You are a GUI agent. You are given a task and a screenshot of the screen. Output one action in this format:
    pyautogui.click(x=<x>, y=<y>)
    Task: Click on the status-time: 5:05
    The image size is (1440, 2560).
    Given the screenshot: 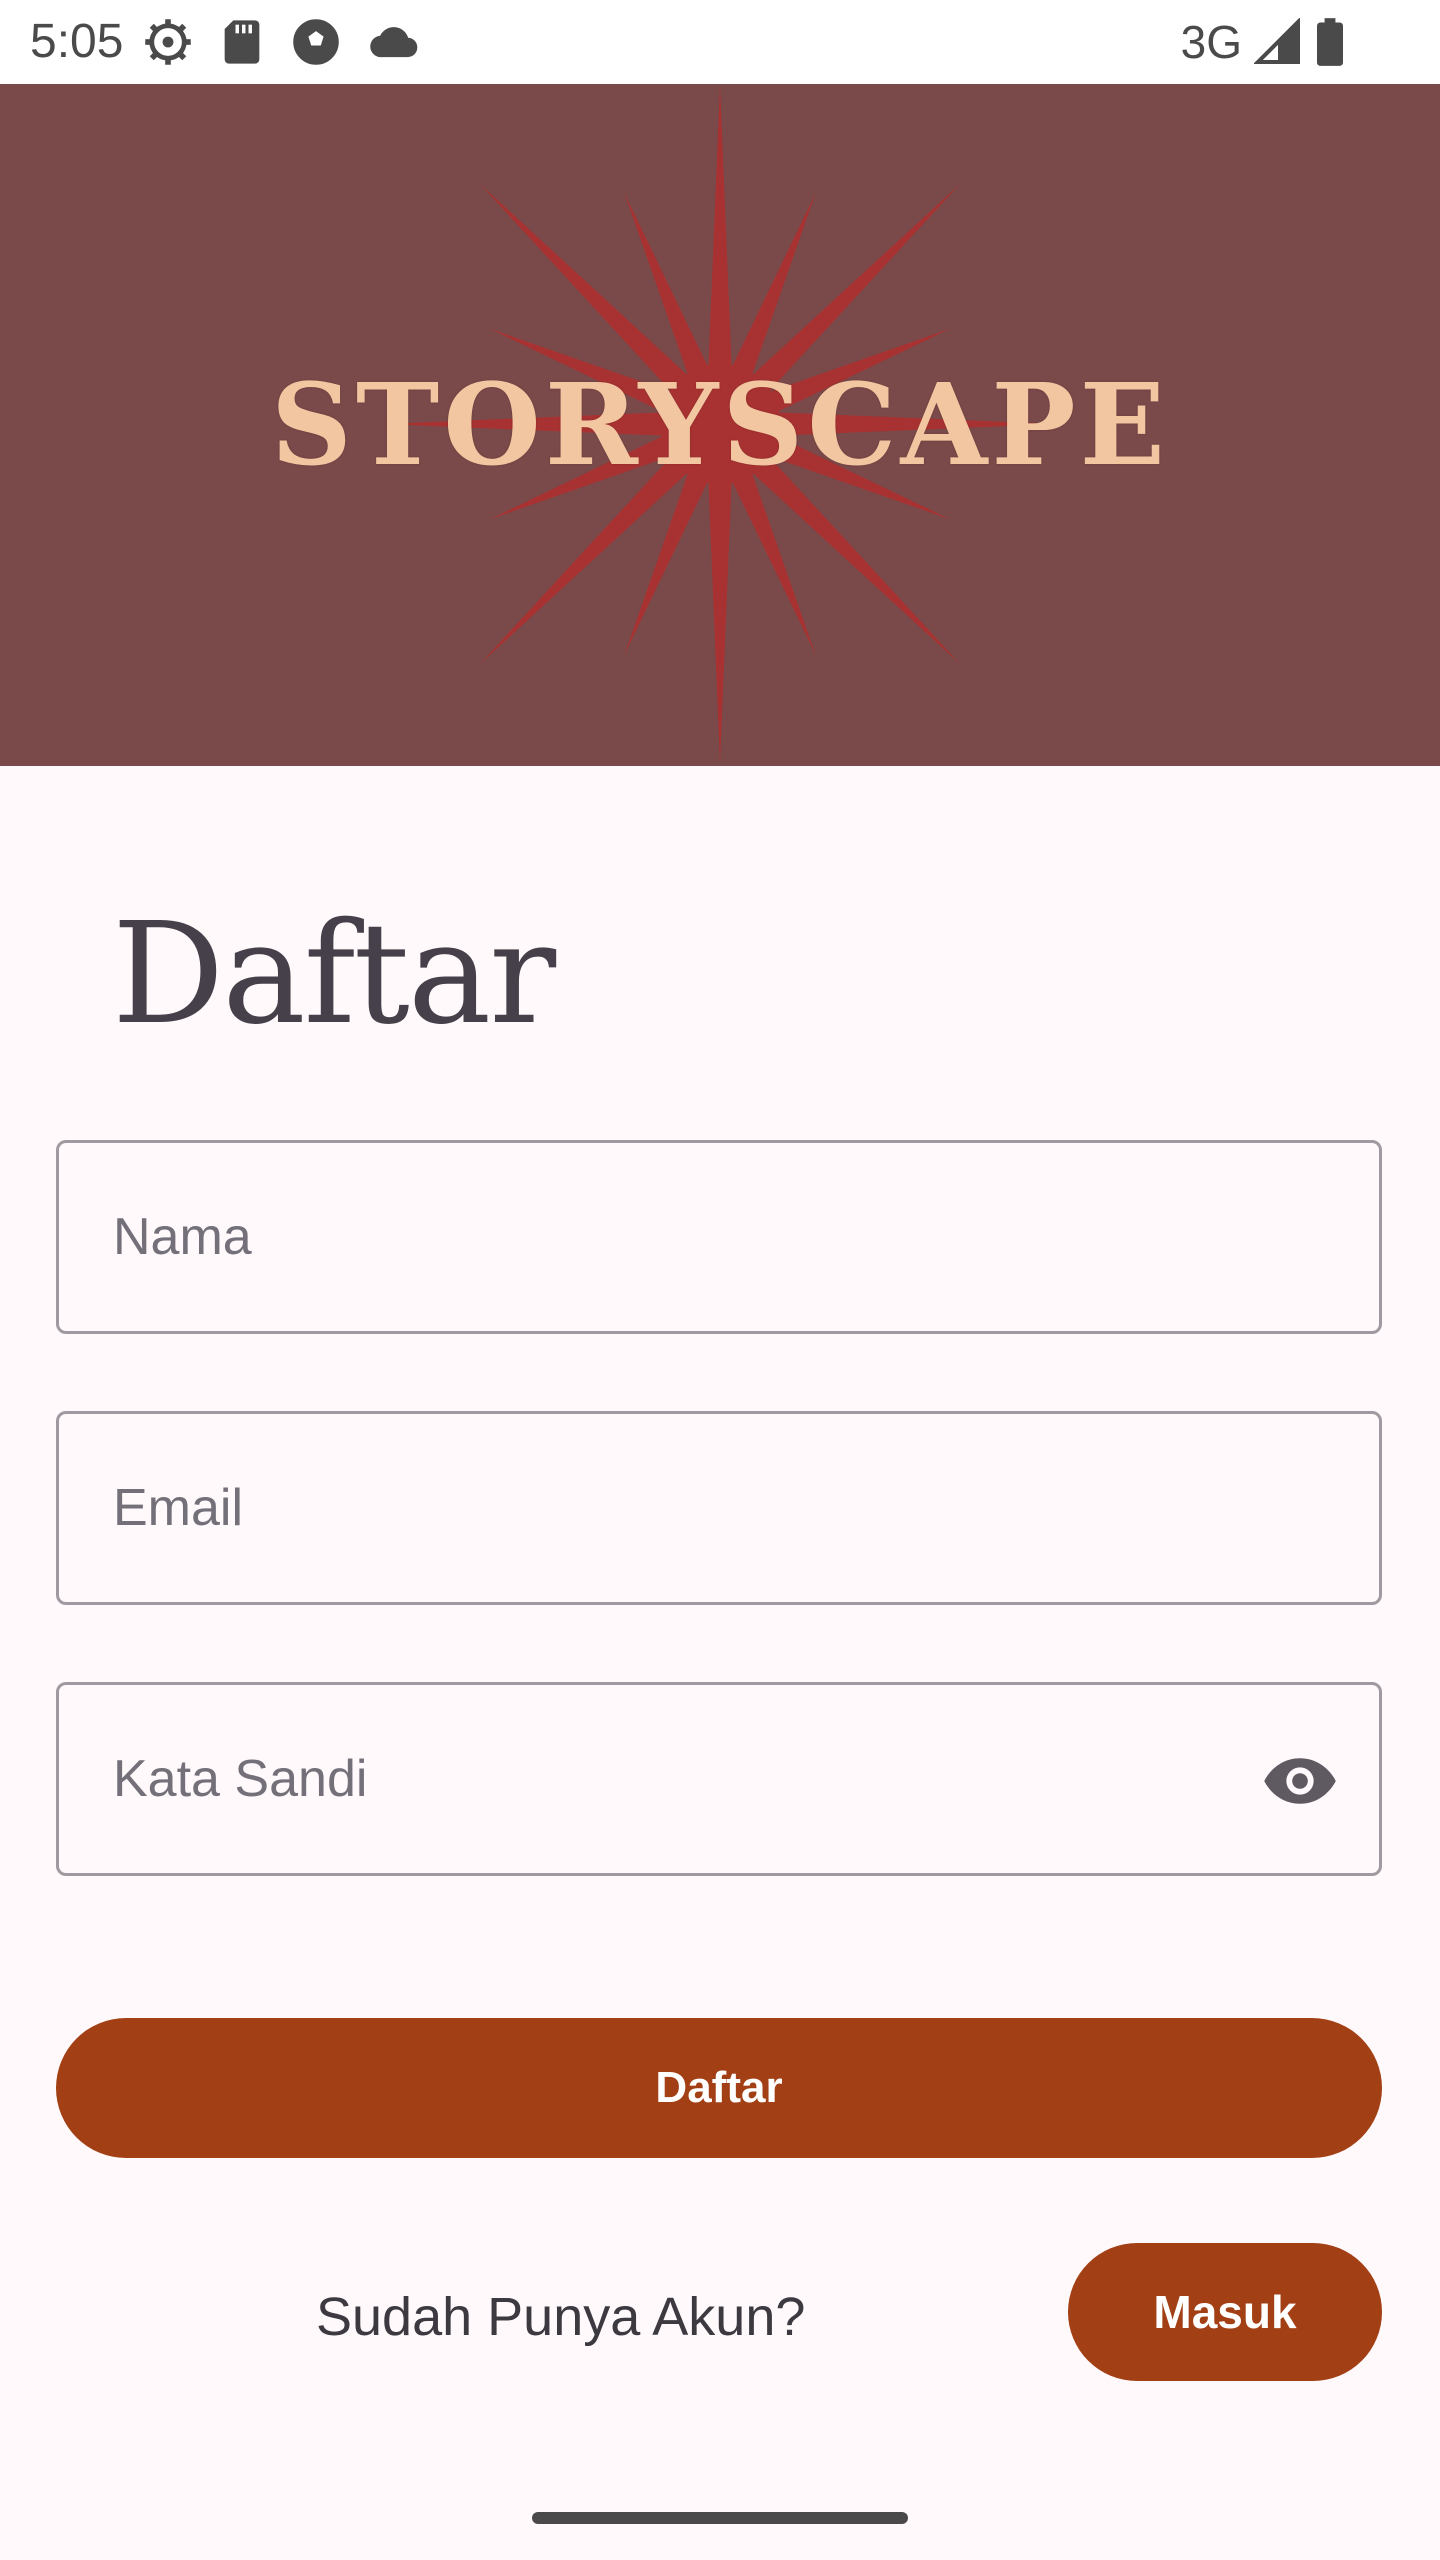 What is the action you would take?
    pyautogui.click(x=77, y=41)
    